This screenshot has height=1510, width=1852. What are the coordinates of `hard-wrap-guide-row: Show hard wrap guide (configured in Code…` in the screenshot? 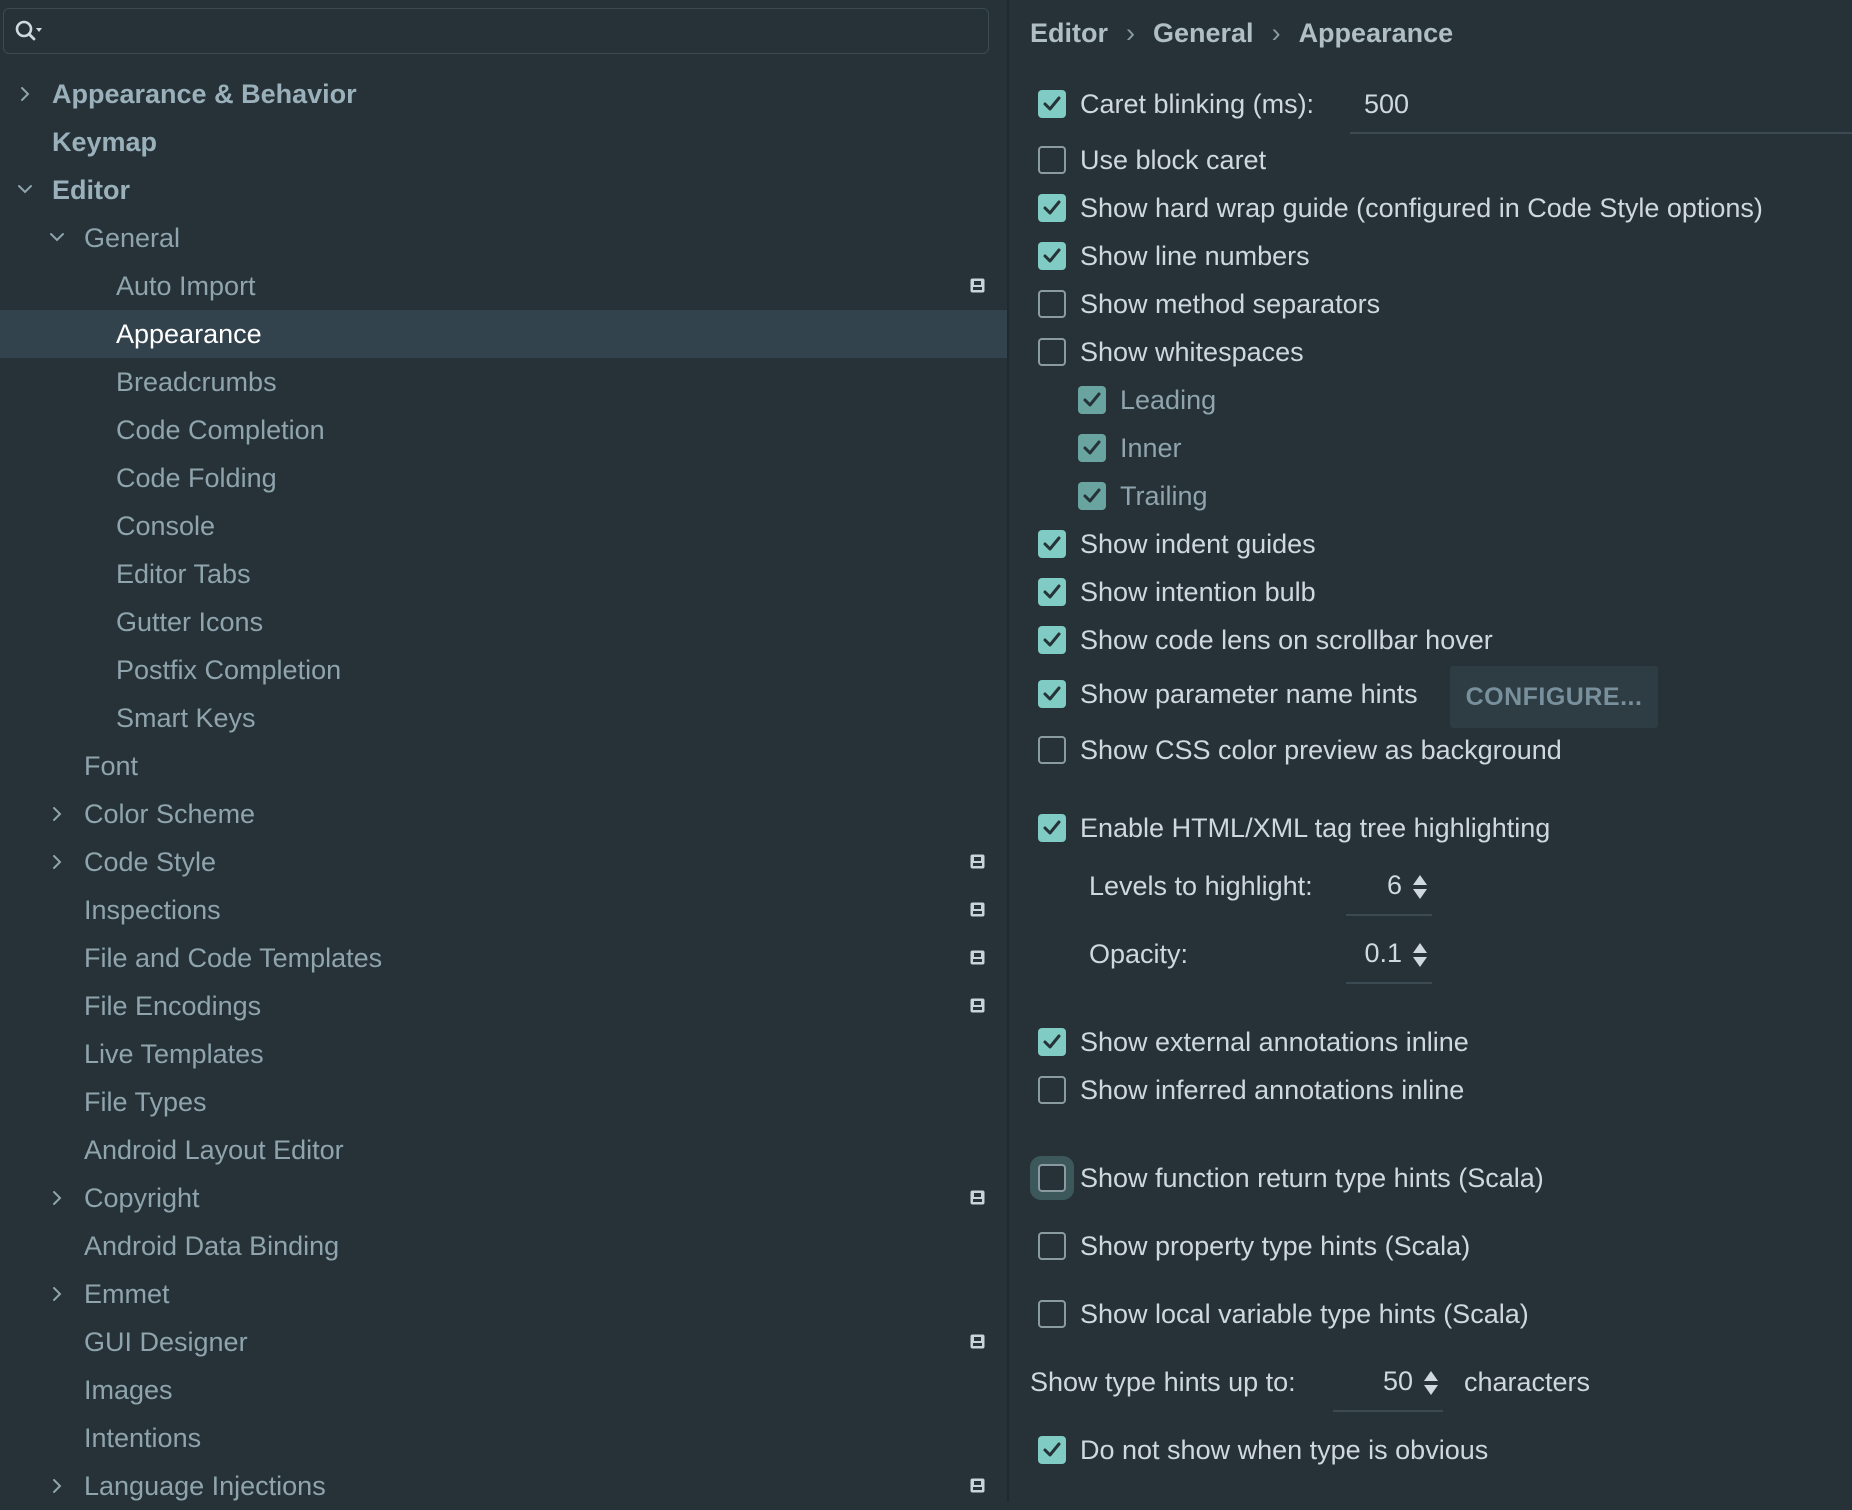 It's located at (1400, 208).